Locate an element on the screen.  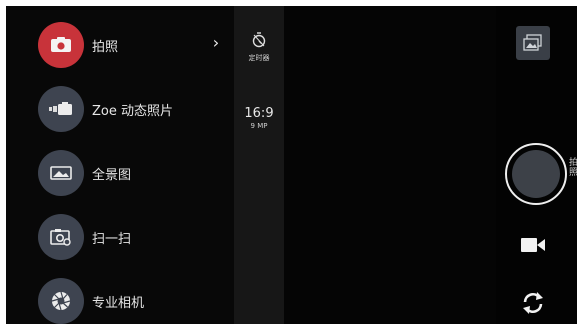
aperture-icon is located at coordinates (61, 301).